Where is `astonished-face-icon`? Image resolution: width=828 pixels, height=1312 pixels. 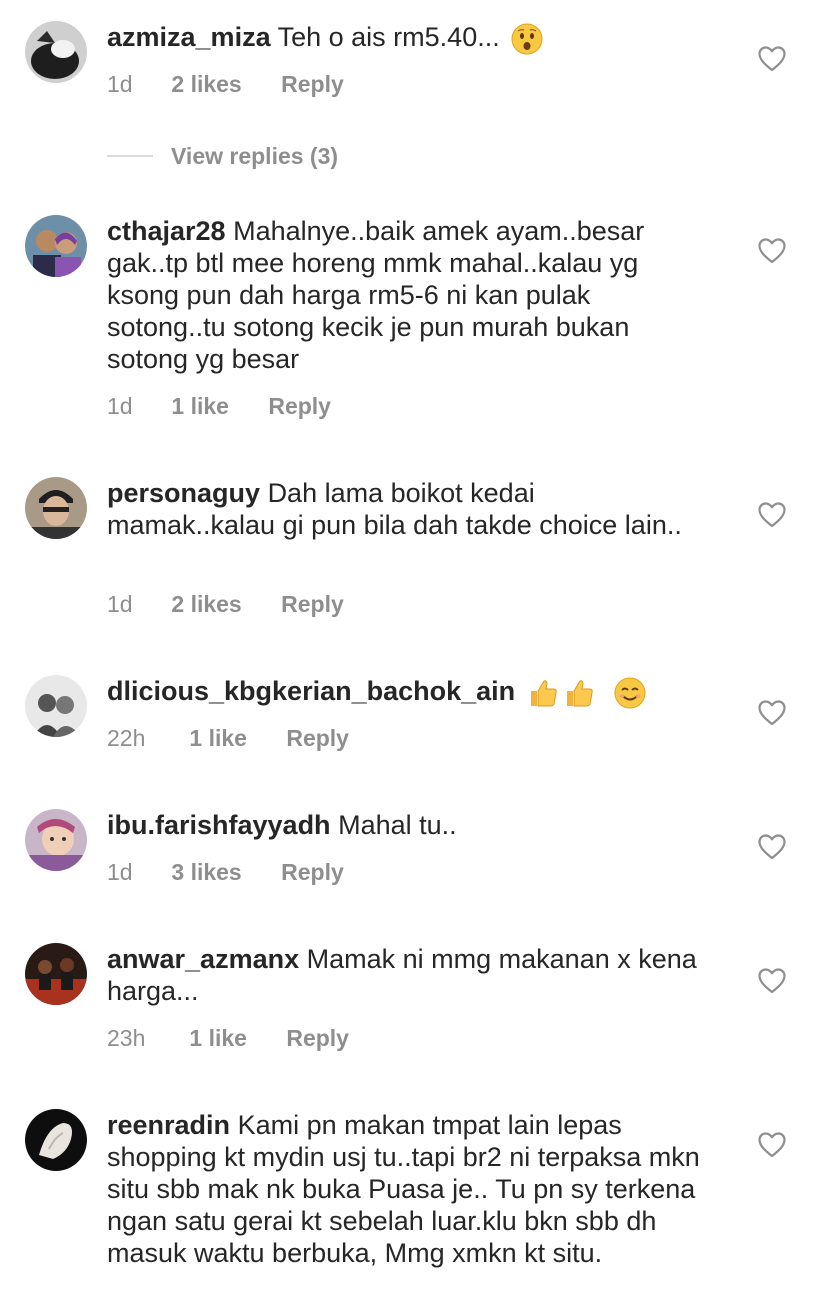 astonished-face-icon is located at coordinates (527, 39).